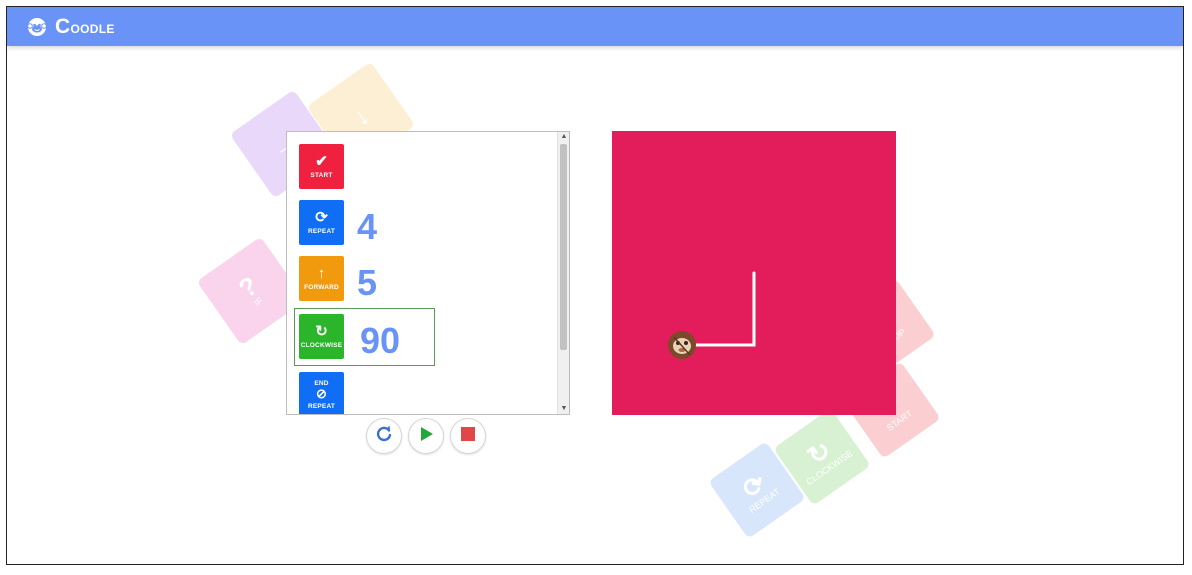 The height and width of the screenshot is (575, 1192). I want to click on play-icon, so click(426, 436).